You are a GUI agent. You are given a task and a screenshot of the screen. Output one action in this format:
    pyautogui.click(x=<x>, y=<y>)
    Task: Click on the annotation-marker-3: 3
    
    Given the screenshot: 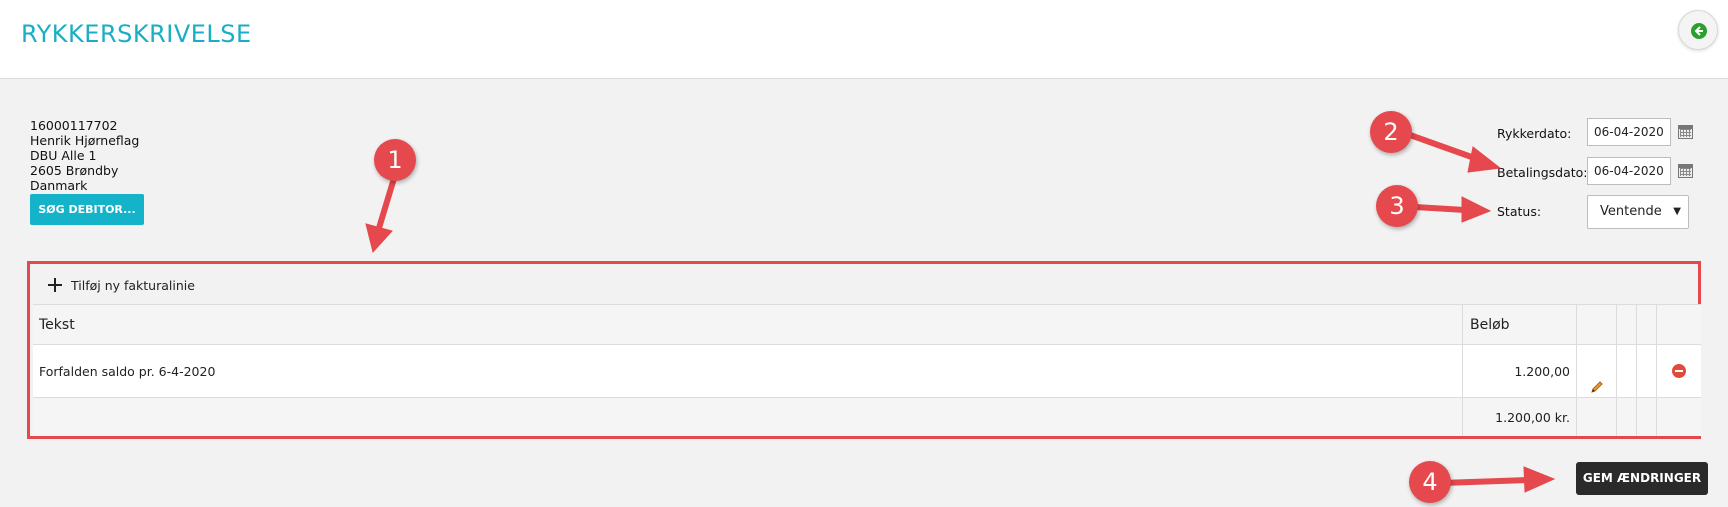 What is the action you would take?
    pyautogui.click(x=1397, y=206)
    